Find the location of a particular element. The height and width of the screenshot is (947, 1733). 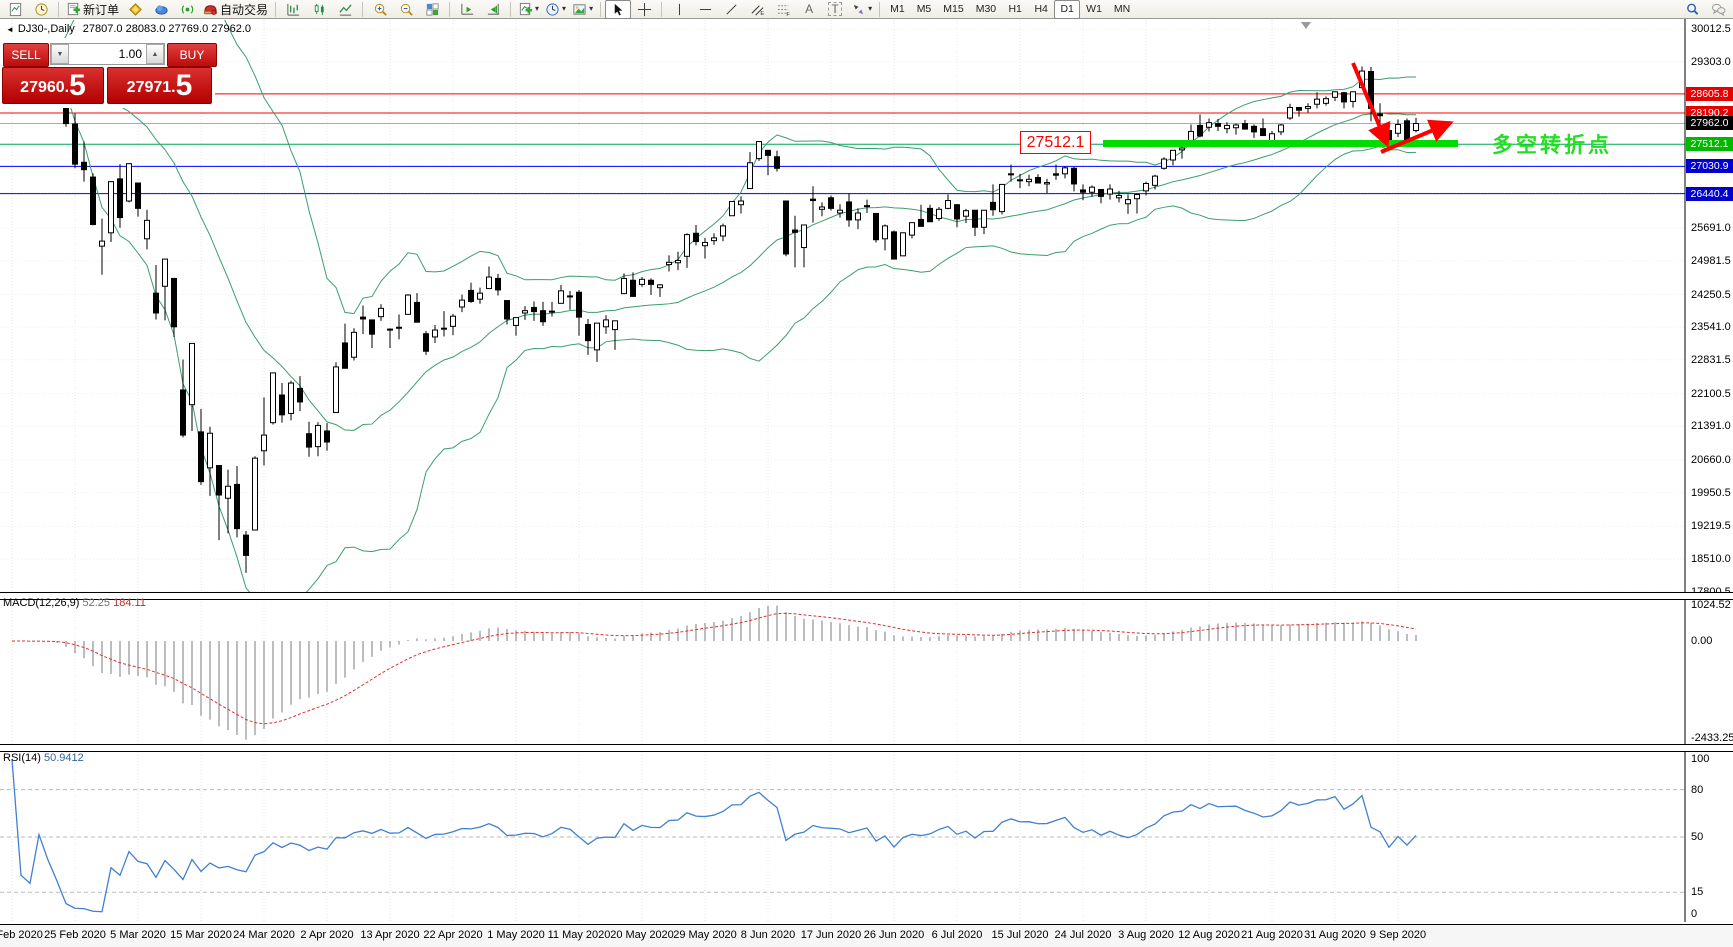

bar-chart-button is located at coordinates (293, 9).